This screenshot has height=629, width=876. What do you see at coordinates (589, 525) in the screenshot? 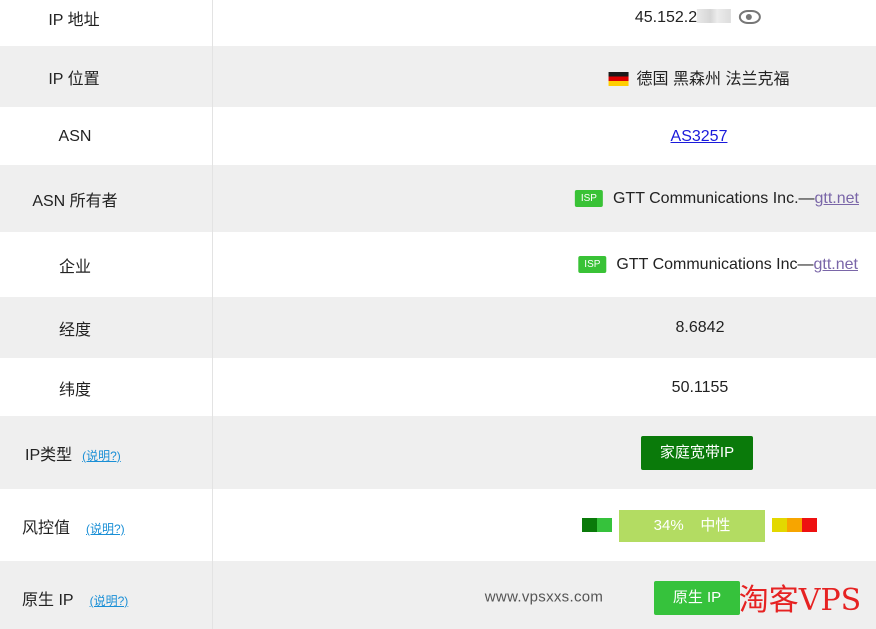
I see `risk-scale-dark-green` at bounding box center [589, 525].